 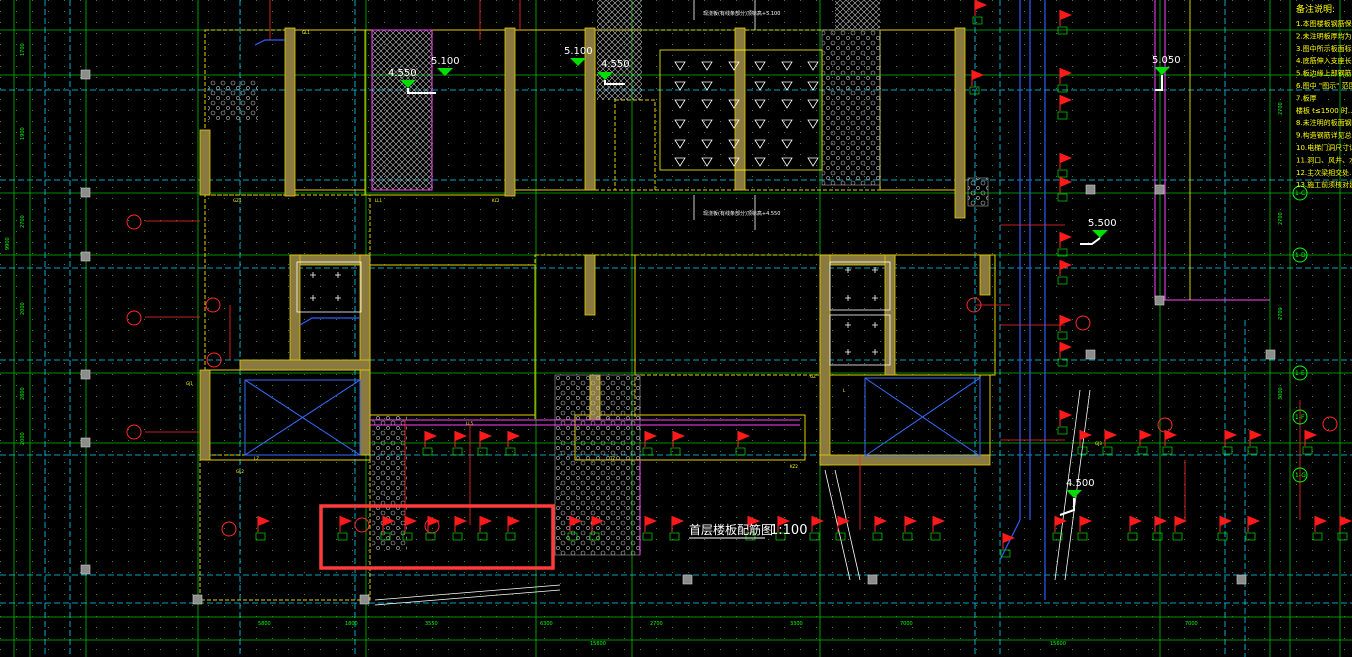 What do you see at coordinates (23, 393) in the screenshot?
I see `dim-label: 2800` at bounding box center [23, 393].